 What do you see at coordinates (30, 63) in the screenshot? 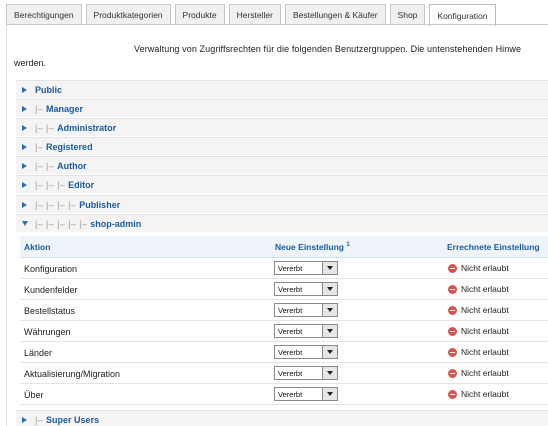
I see `description-line-2: werden.` at bounding box center [30, 63].